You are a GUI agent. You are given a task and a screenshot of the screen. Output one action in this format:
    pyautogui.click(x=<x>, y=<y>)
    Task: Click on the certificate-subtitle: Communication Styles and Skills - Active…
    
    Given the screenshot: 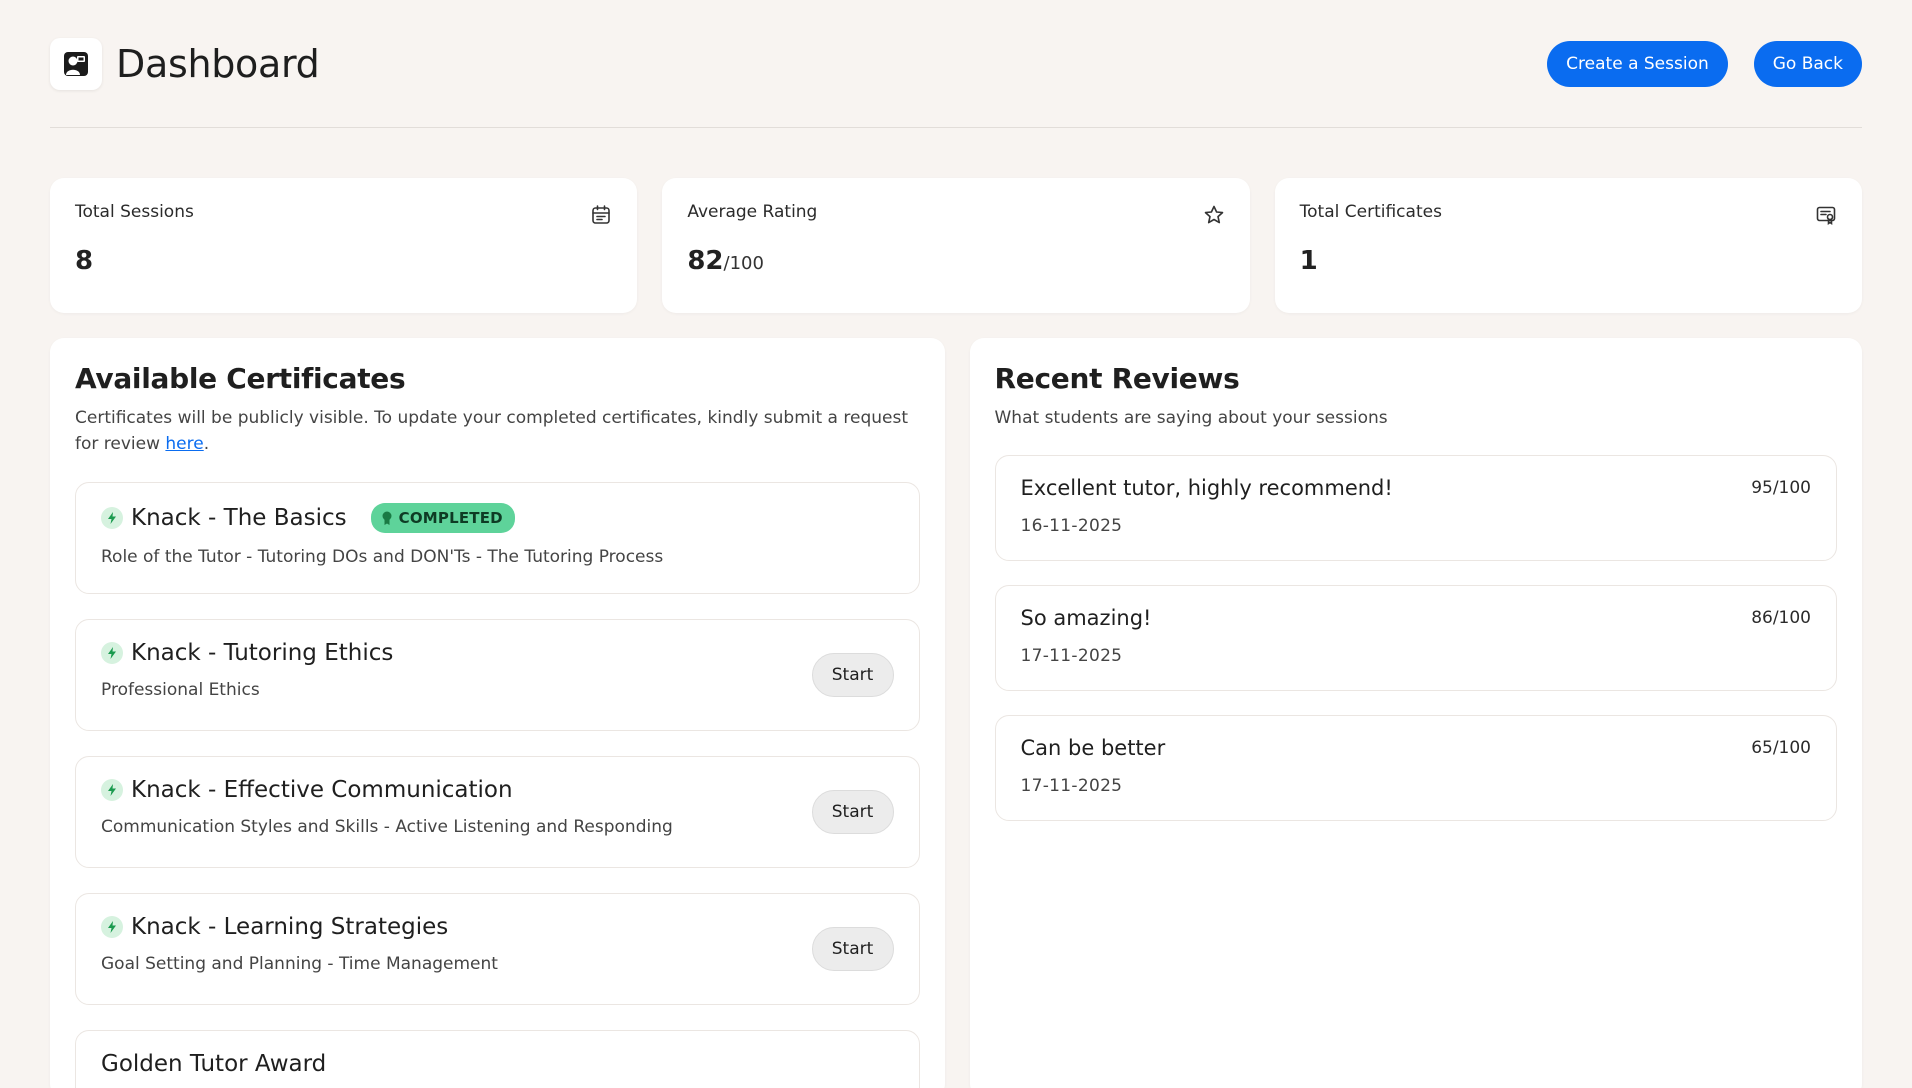 What is the action you would take?
    pyautogui.click(x=387, y=827)
    